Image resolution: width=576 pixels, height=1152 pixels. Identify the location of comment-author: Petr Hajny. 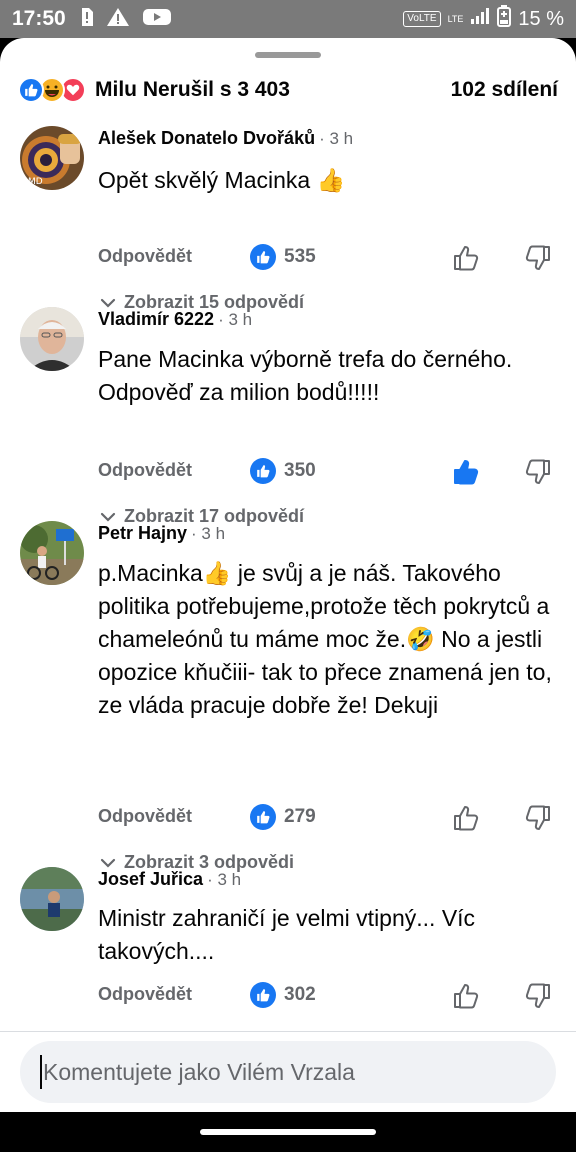
(142, 533).